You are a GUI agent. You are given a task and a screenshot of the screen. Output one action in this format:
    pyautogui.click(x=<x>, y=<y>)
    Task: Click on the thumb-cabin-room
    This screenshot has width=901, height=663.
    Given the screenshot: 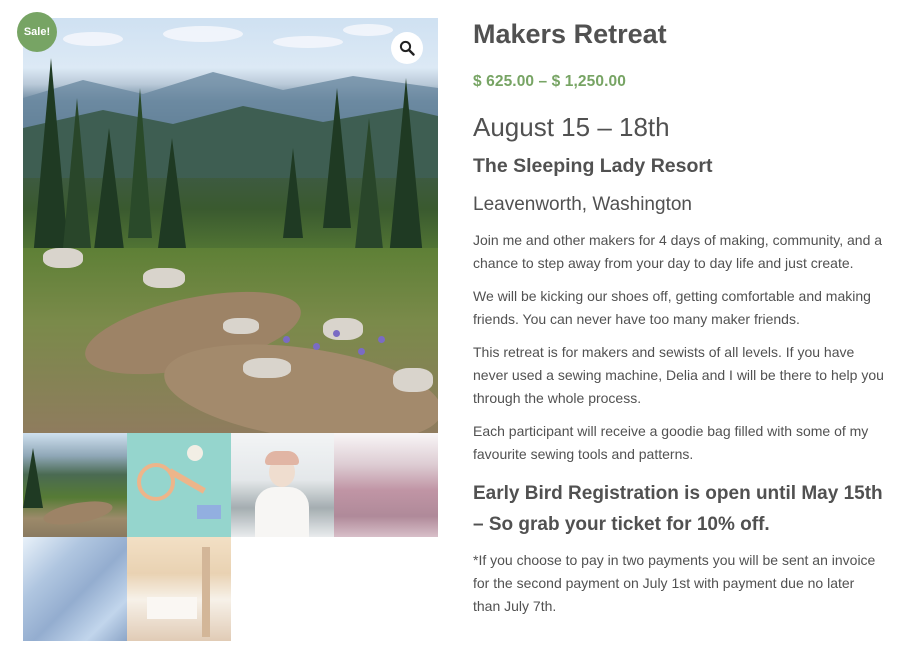 What is the action you would take?
    pyautogui.click(x=178, y=588)
    